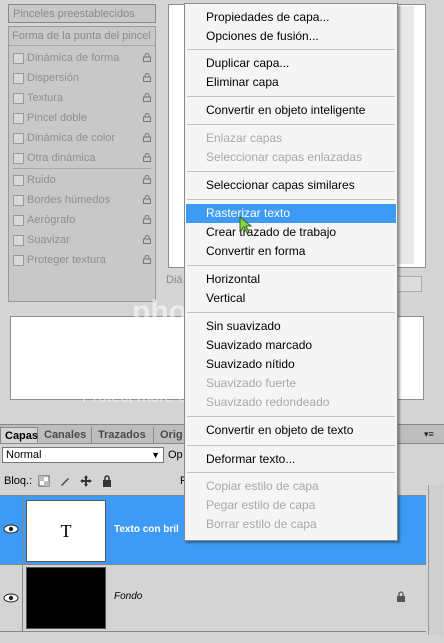  Describe the element at coordinates (291, 326) in the screenshot. I see `menu-item: Sin suavizado` at that location.